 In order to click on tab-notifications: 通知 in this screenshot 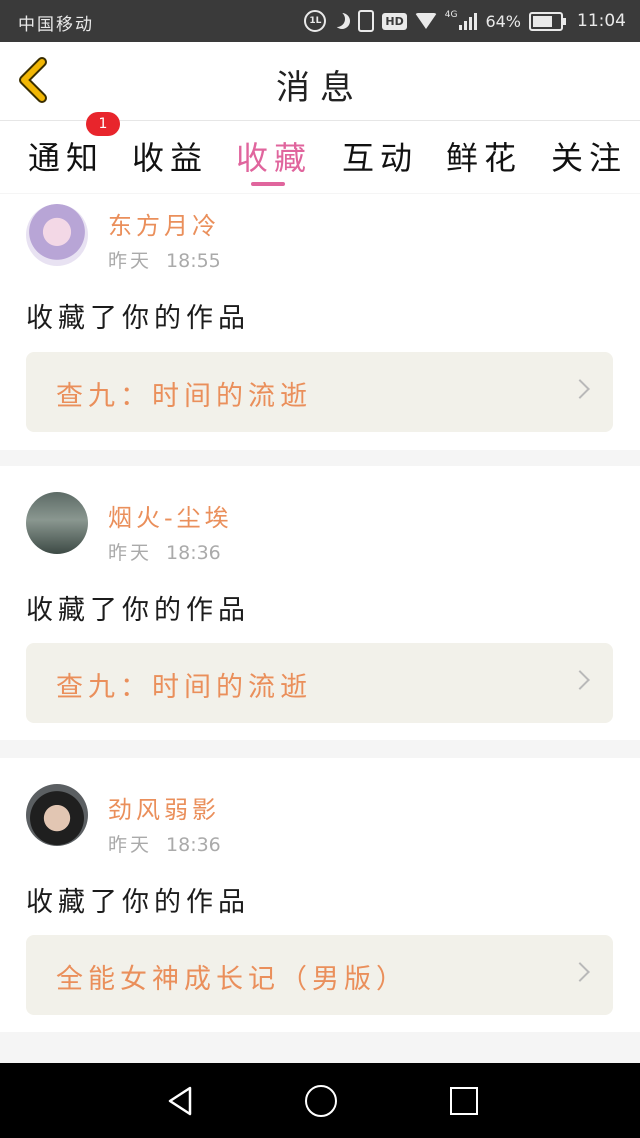, I will do `click(66, 156)`.